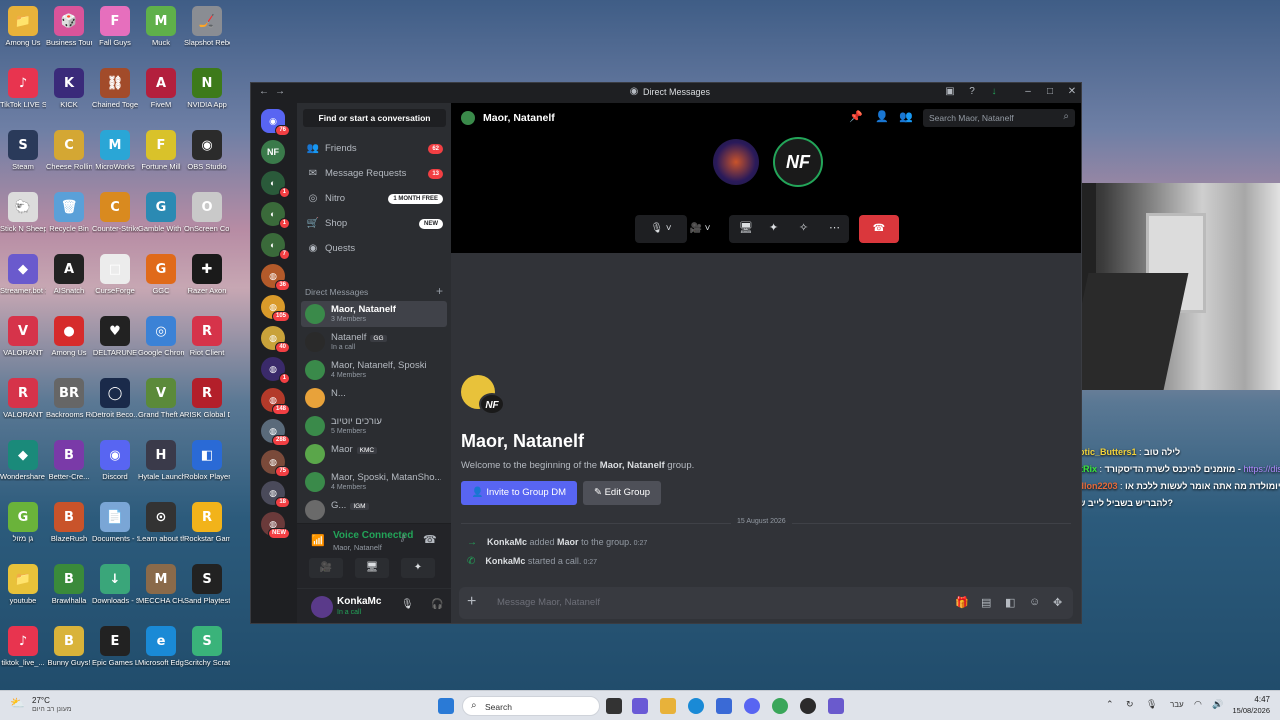 This screenshot has height=720, width=1280. What do you see at coordinates (471, 602) in the screenshot?
I see `attach-plus-icon: +` at bounding box center [471, 602].